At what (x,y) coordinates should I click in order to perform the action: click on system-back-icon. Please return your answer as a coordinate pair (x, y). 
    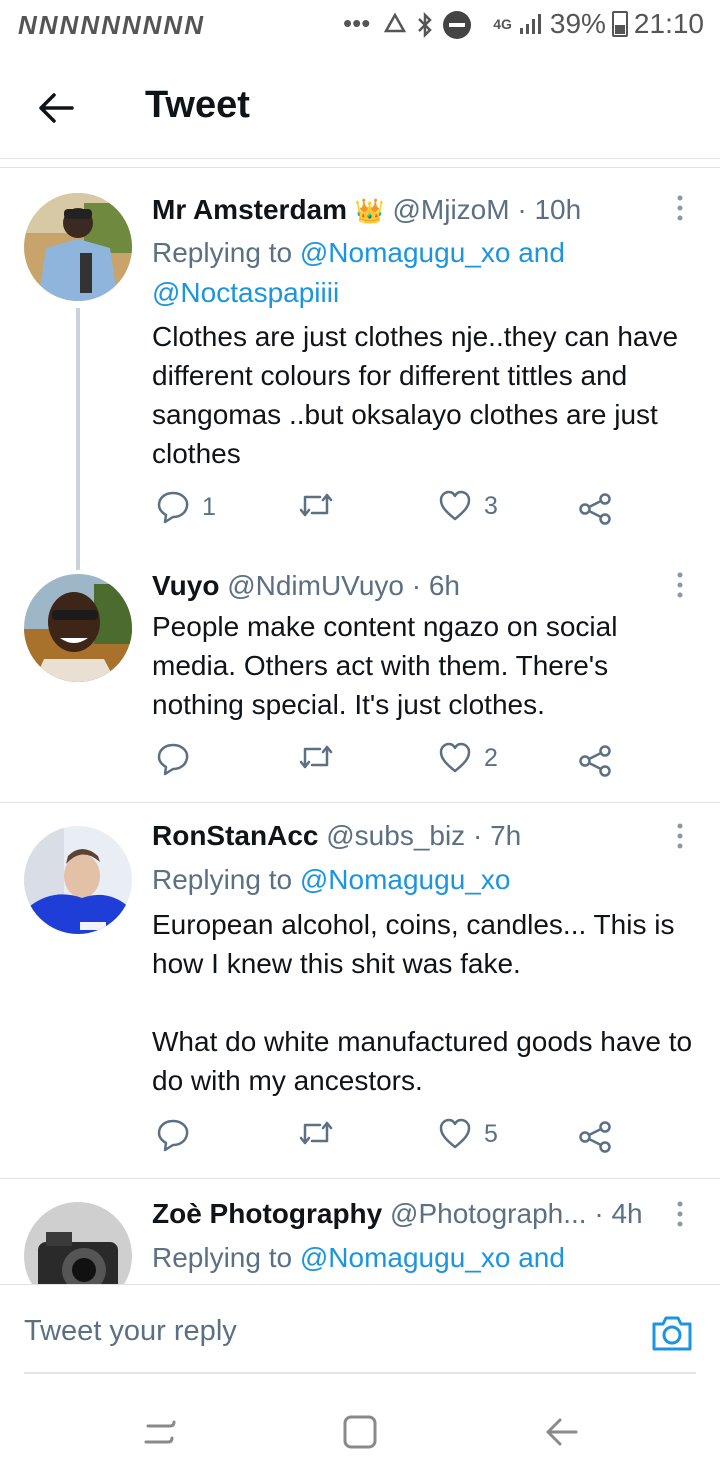
    Looking at the image, I should click on (562, 1432).